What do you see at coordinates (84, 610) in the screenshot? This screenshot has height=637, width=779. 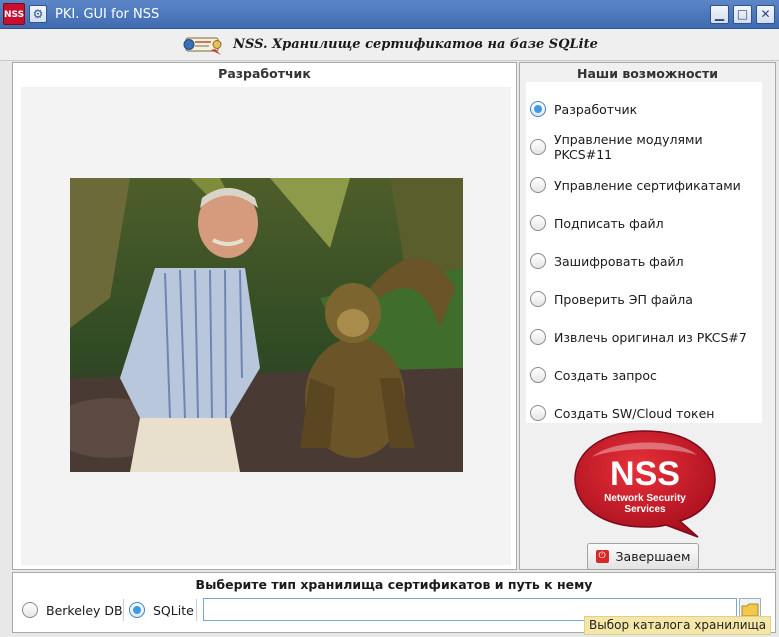 I see `option-label: Berkeley DB` at bounding box center [84, 610].